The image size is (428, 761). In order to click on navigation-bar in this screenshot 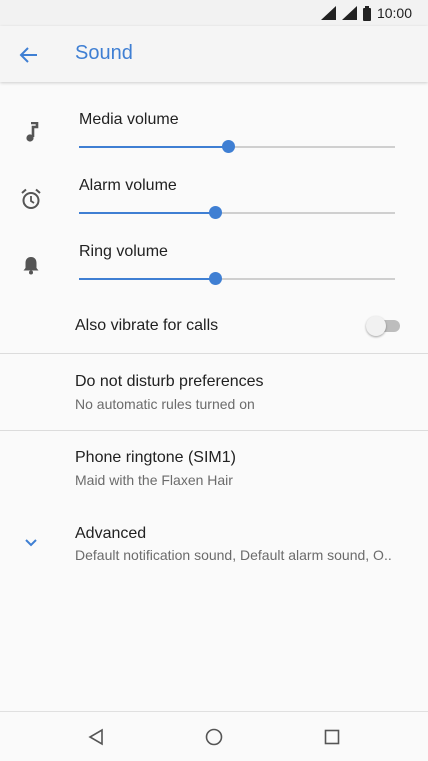, I will do `click(214, 736)`.